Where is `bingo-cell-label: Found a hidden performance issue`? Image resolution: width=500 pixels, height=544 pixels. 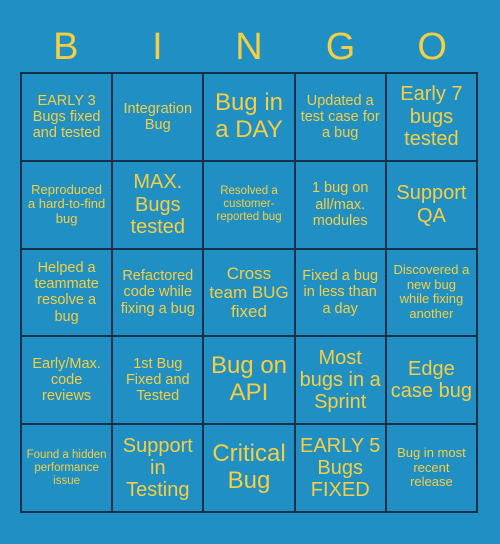
bingo-cell-label: Found a hidden performance issue is located at coordinates (66, 467).